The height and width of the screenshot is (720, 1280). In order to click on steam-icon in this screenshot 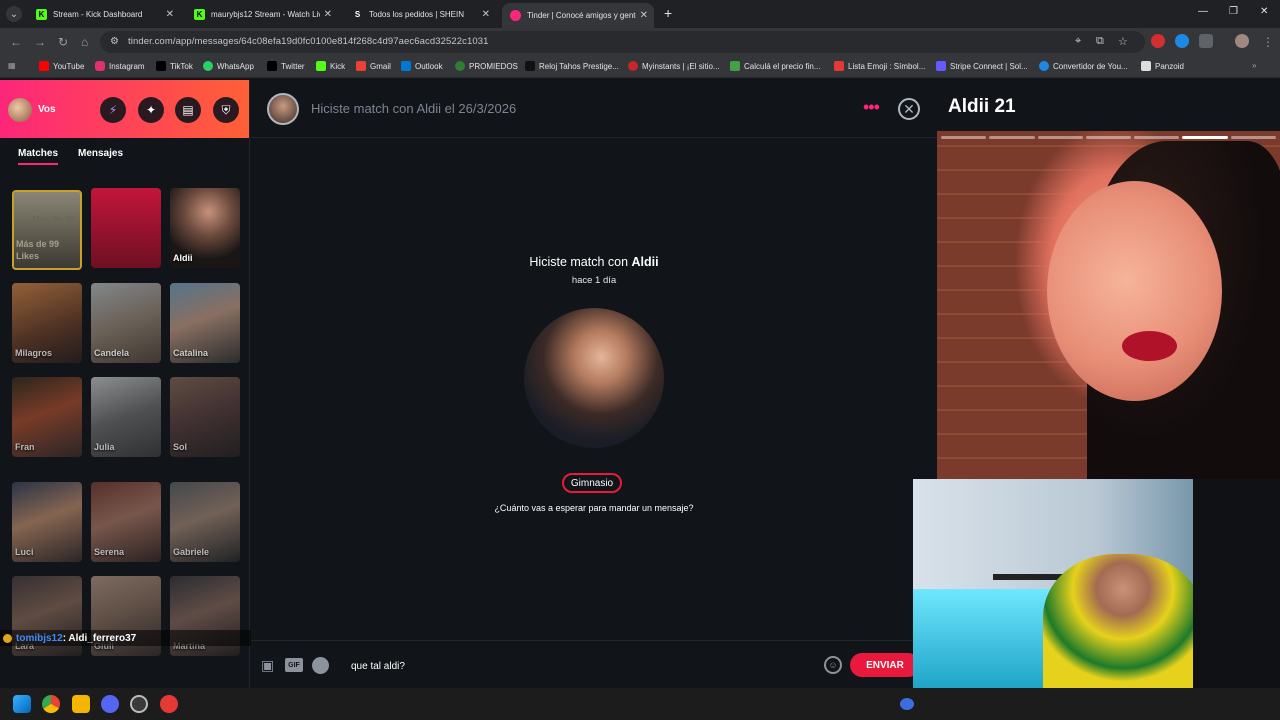, I will do `click(139, 704)`.